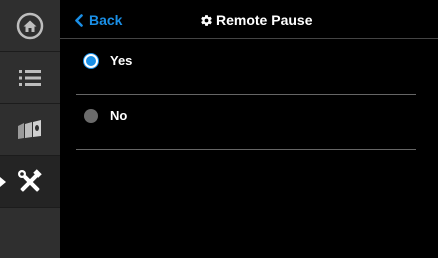 Image resolution: width=438 pixels, height=258 pixels. I want to click on sidebar-item-home, so click(30, 26).